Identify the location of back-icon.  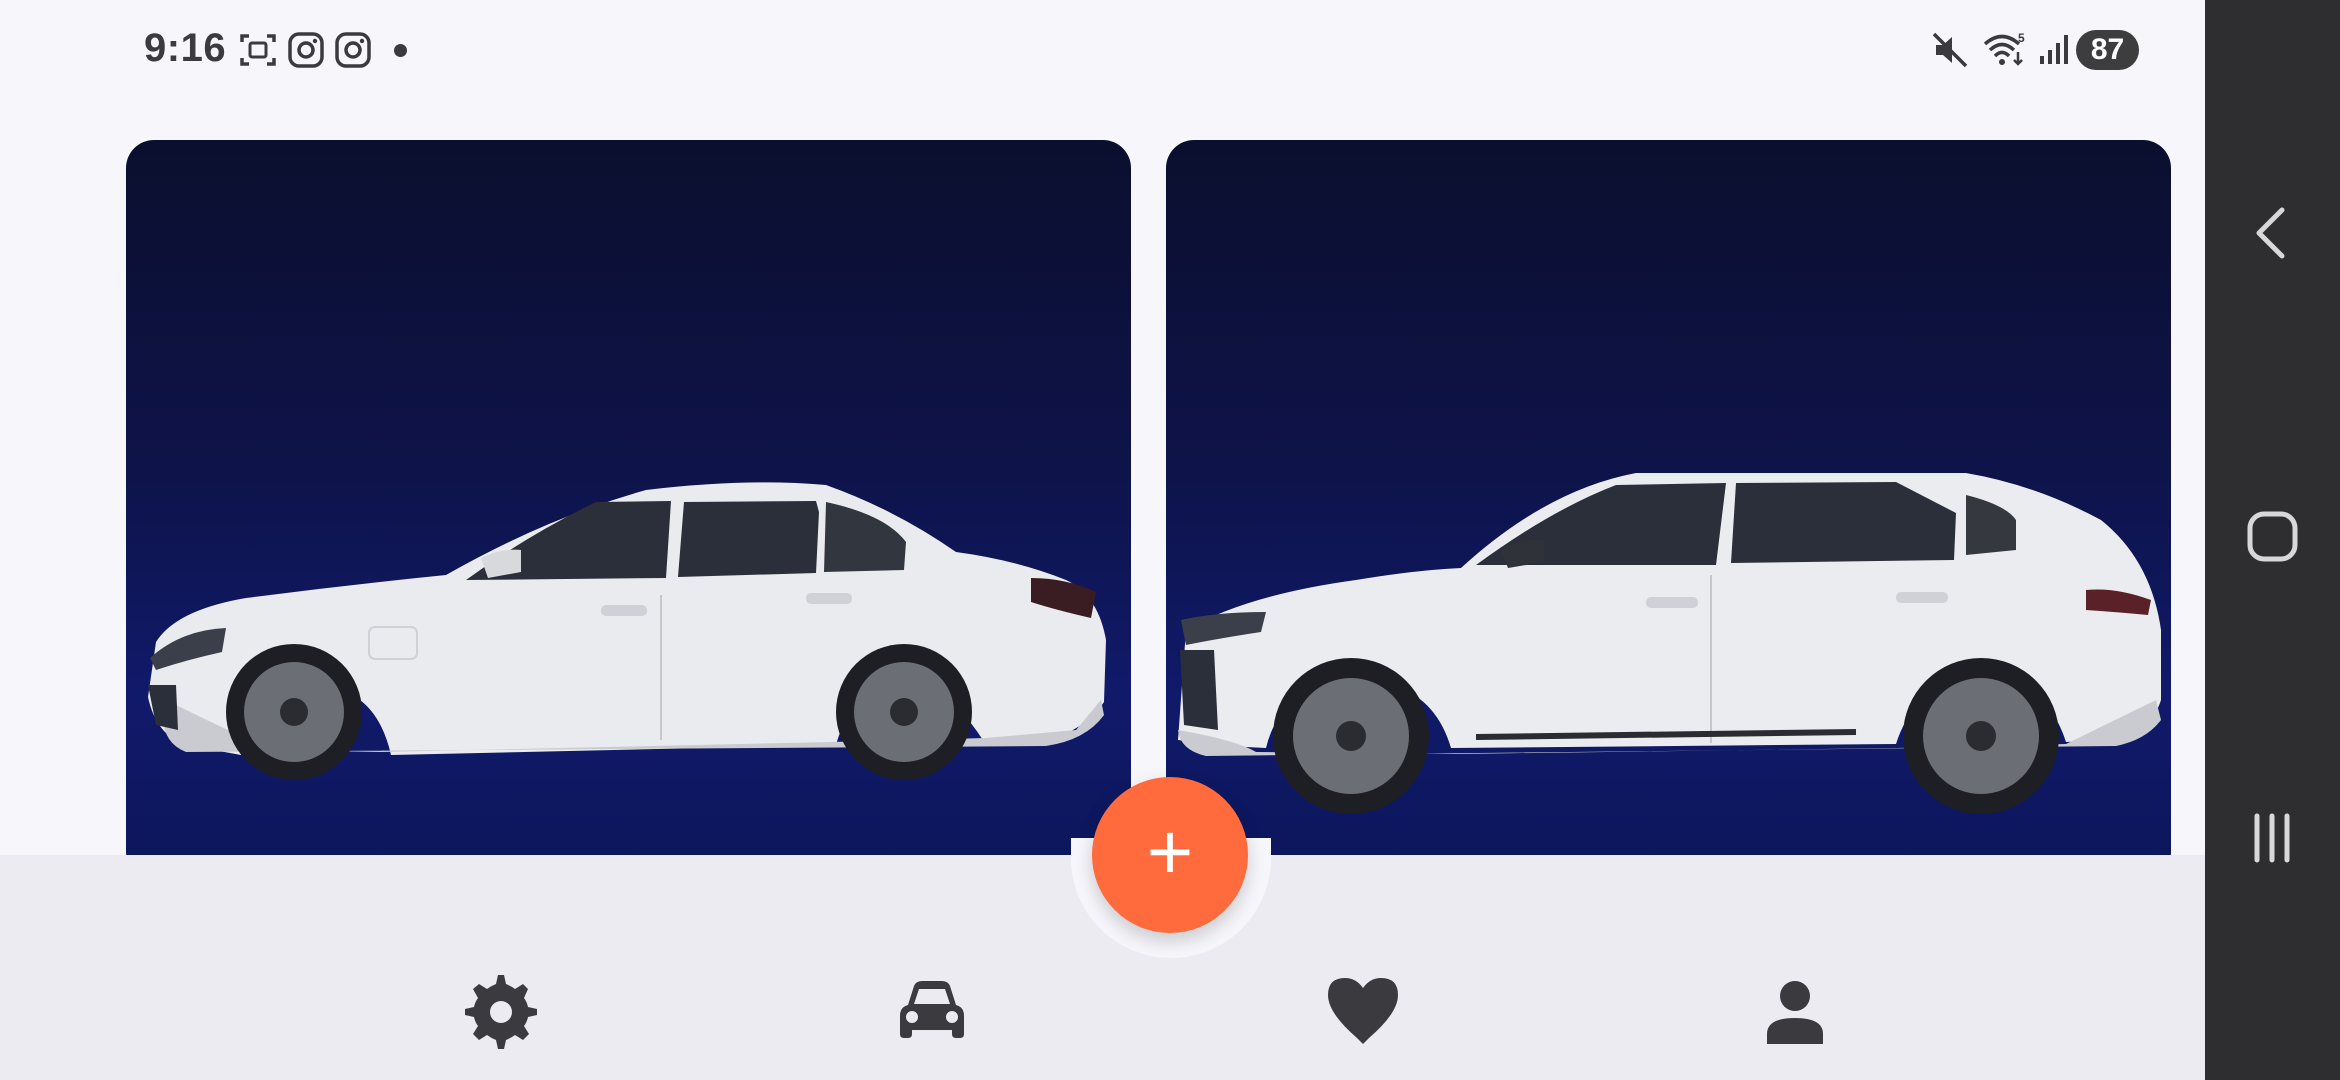
(2272, 233).